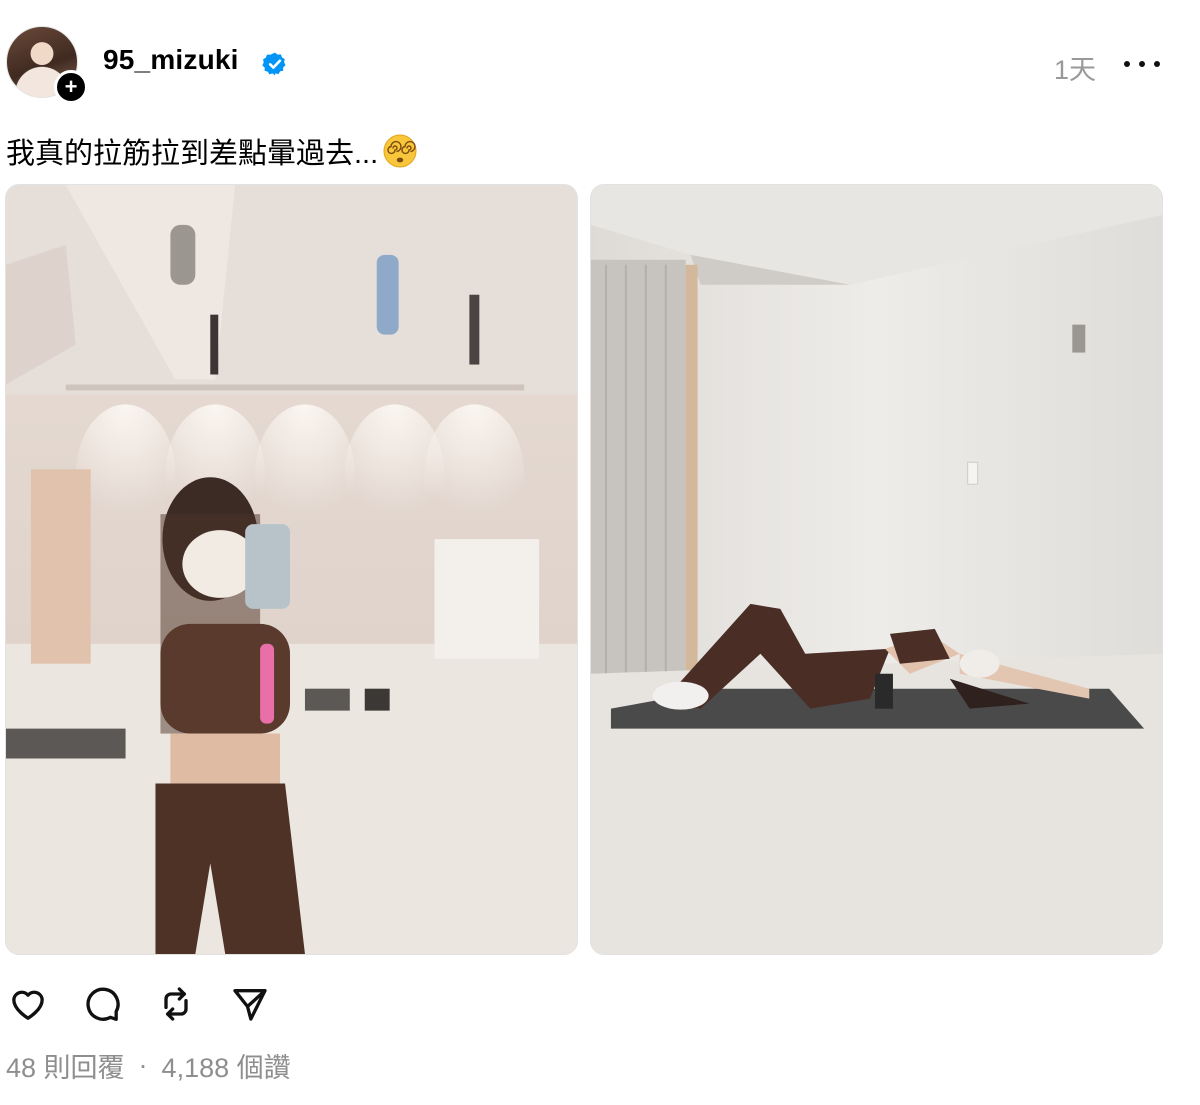 This screenshot has height=1105, width=1200. Describe the element at coordinates (139, 1004) in the screenshot. I see `post-actions` at that location.